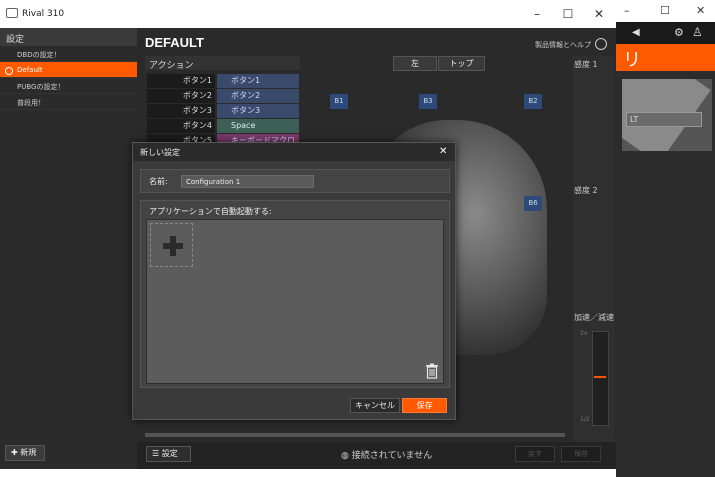 The width and height of the screenshot is (715, 477). What do you see at coordinates (415, 63) in the screenshot?
I see `view-left-tab: 左` at bounding box center [415, 63].